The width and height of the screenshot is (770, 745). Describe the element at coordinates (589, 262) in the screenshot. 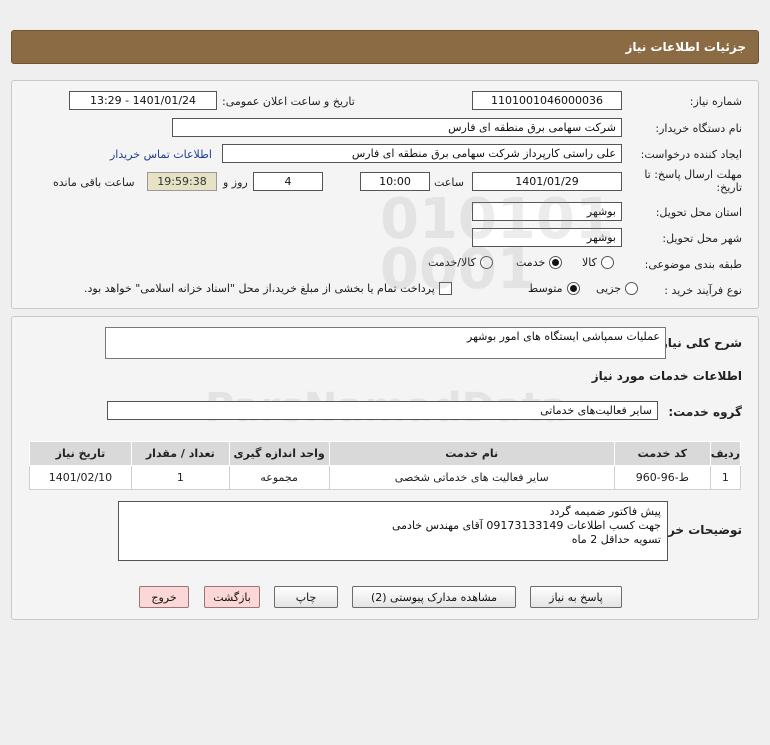

I see `category-option-goods-label: کالا` at that location.